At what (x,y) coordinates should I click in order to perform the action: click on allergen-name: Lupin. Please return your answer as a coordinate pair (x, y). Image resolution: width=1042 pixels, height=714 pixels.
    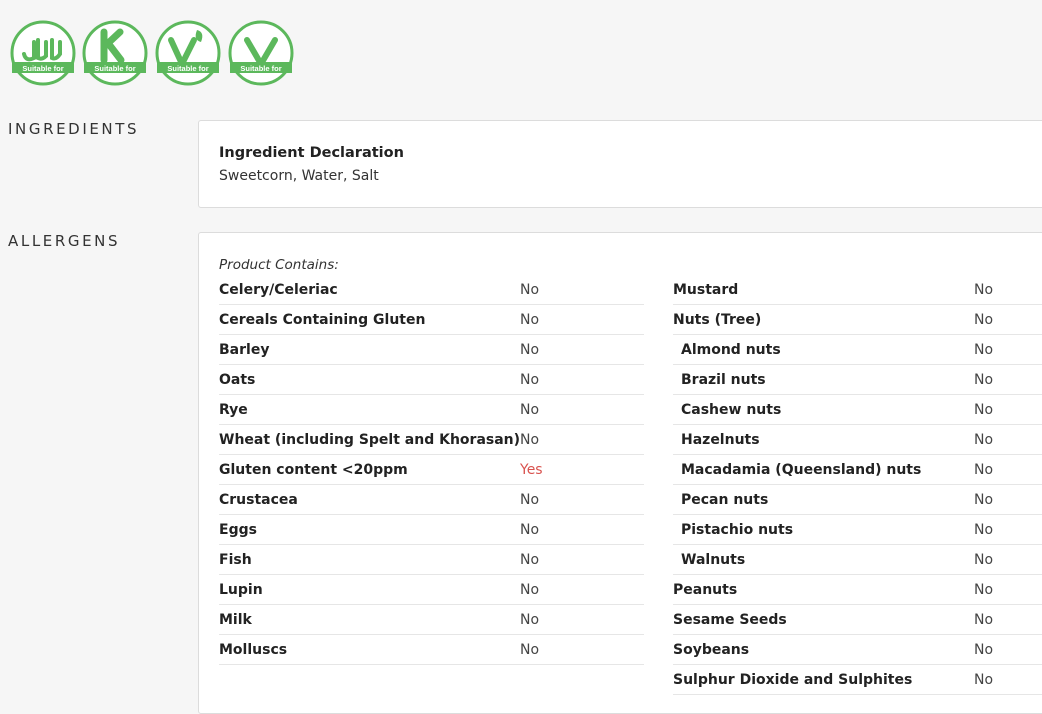
    Looking at the image, I should click on (241, 590).